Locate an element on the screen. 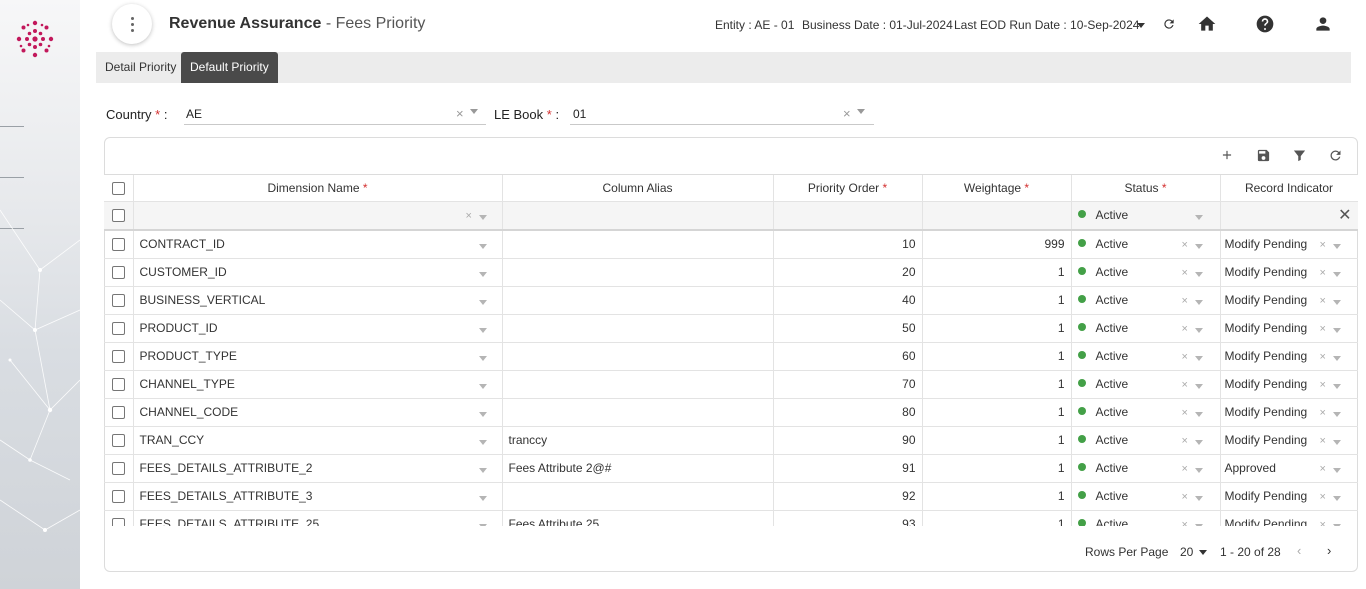 This screenshot has height=589, width=1366. status-filter: Active is located at coordinates (1146, 216).